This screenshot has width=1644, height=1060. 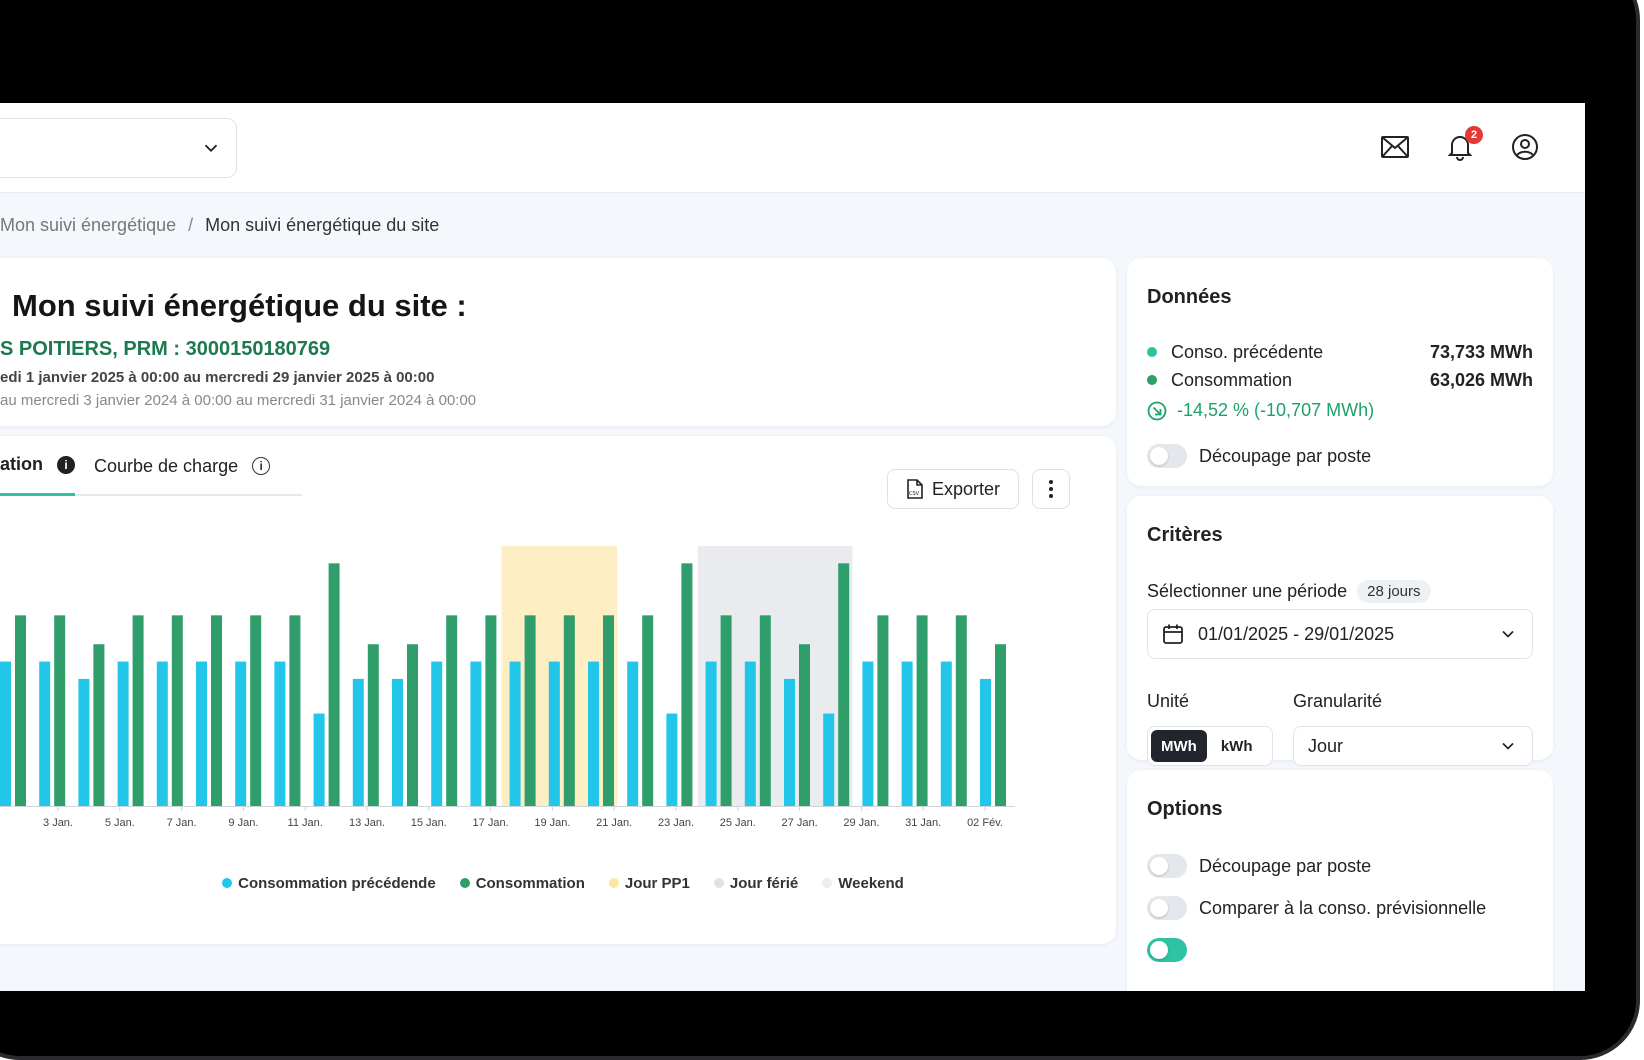 I want to click on x-tick-label: 9 Jan., so click(x=243, y=823).